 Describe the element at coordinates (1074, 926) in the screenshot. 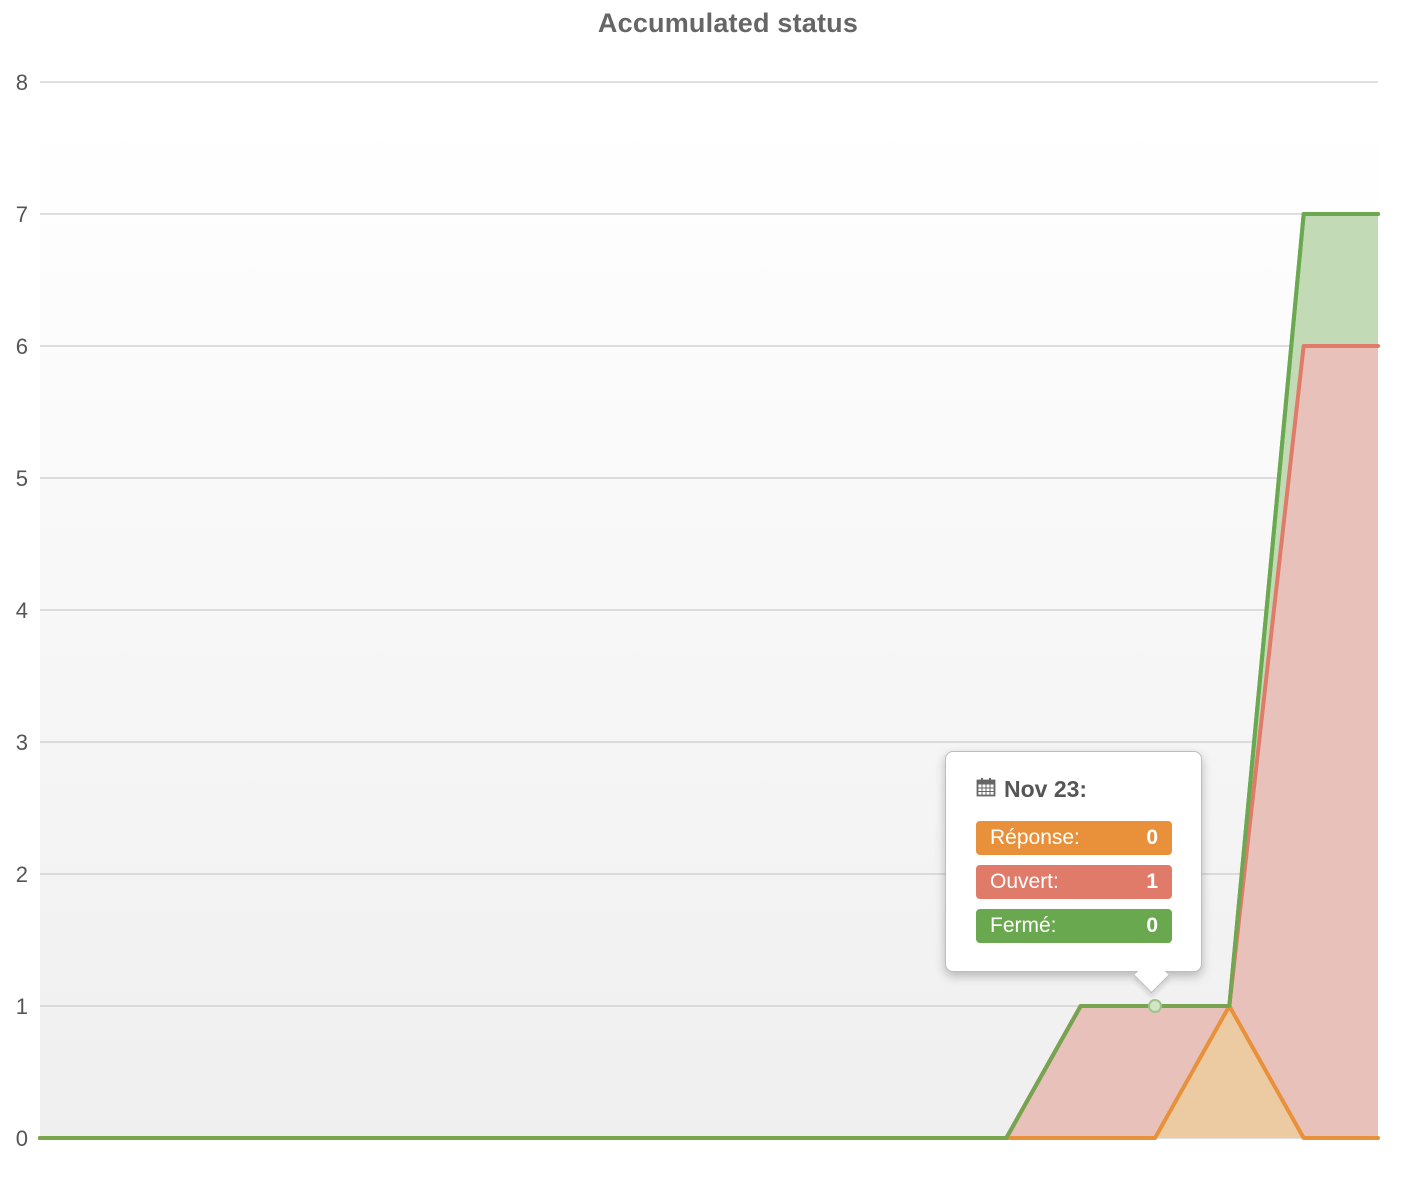

I see `tooltip-row-ferme: Fermé: 0` at that location.